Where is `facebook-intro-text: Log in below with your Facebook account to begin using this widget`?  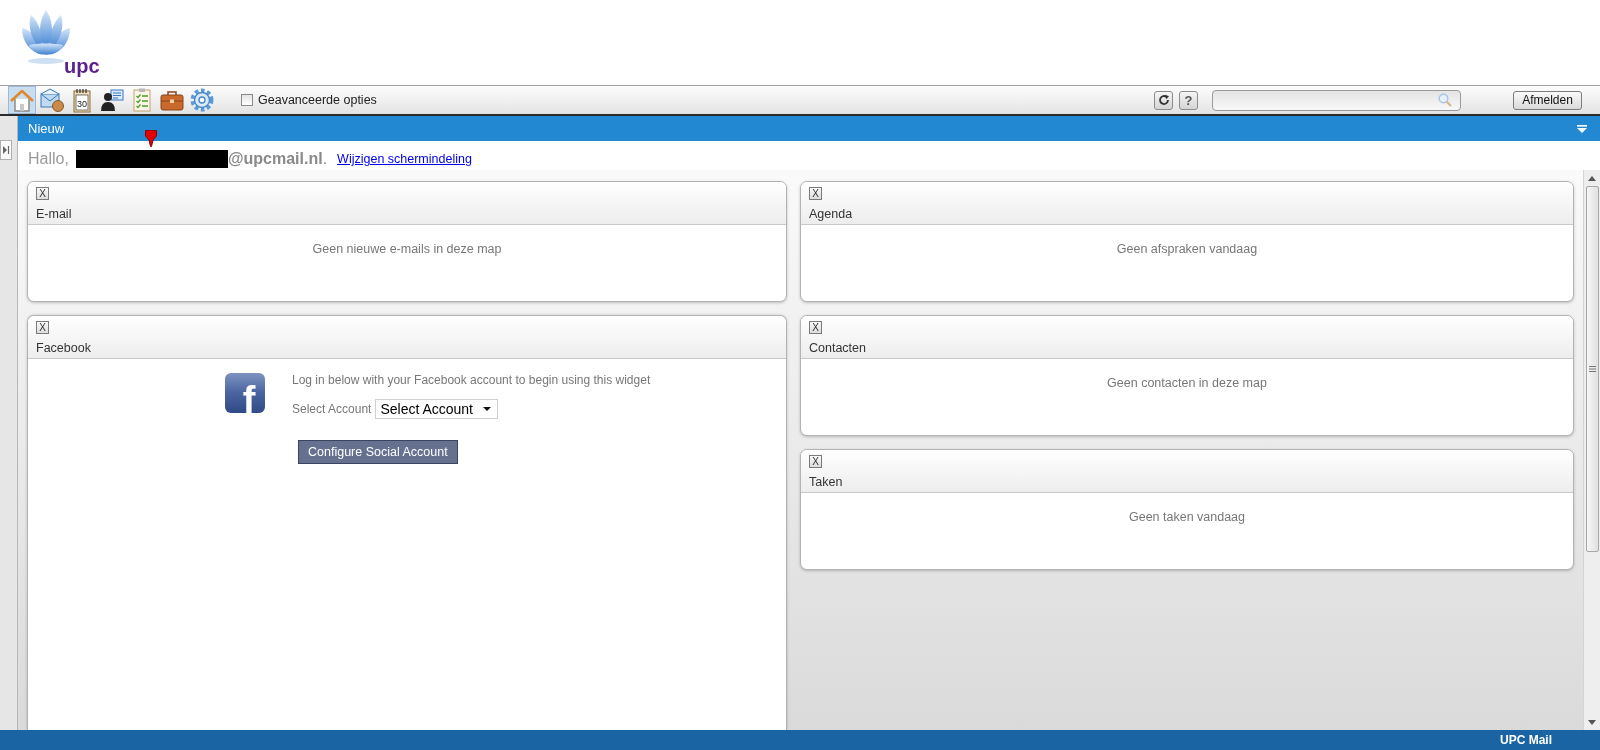
facebook-intro-text: Log in below with your Facebook account to begin using this widget is located at coordinates (471, 380).